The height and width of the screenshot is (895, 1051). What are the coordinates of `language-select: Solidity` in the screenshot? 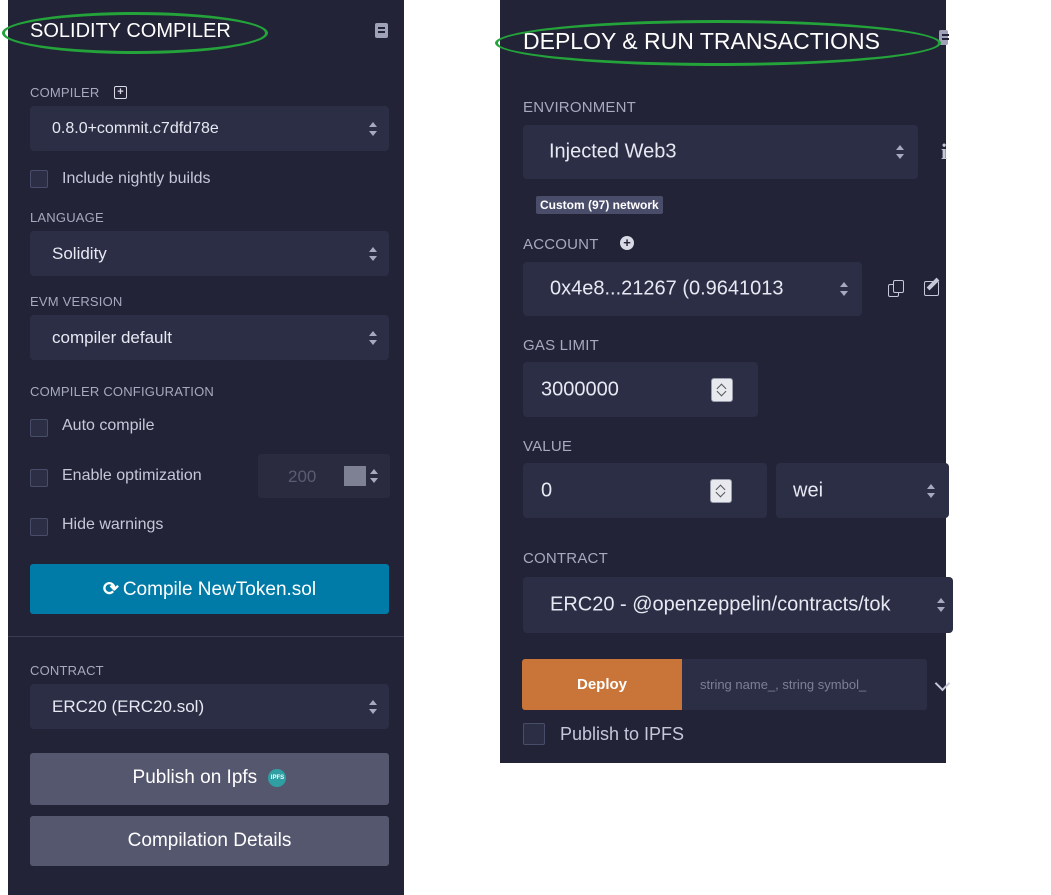 It's located at (209, 253).